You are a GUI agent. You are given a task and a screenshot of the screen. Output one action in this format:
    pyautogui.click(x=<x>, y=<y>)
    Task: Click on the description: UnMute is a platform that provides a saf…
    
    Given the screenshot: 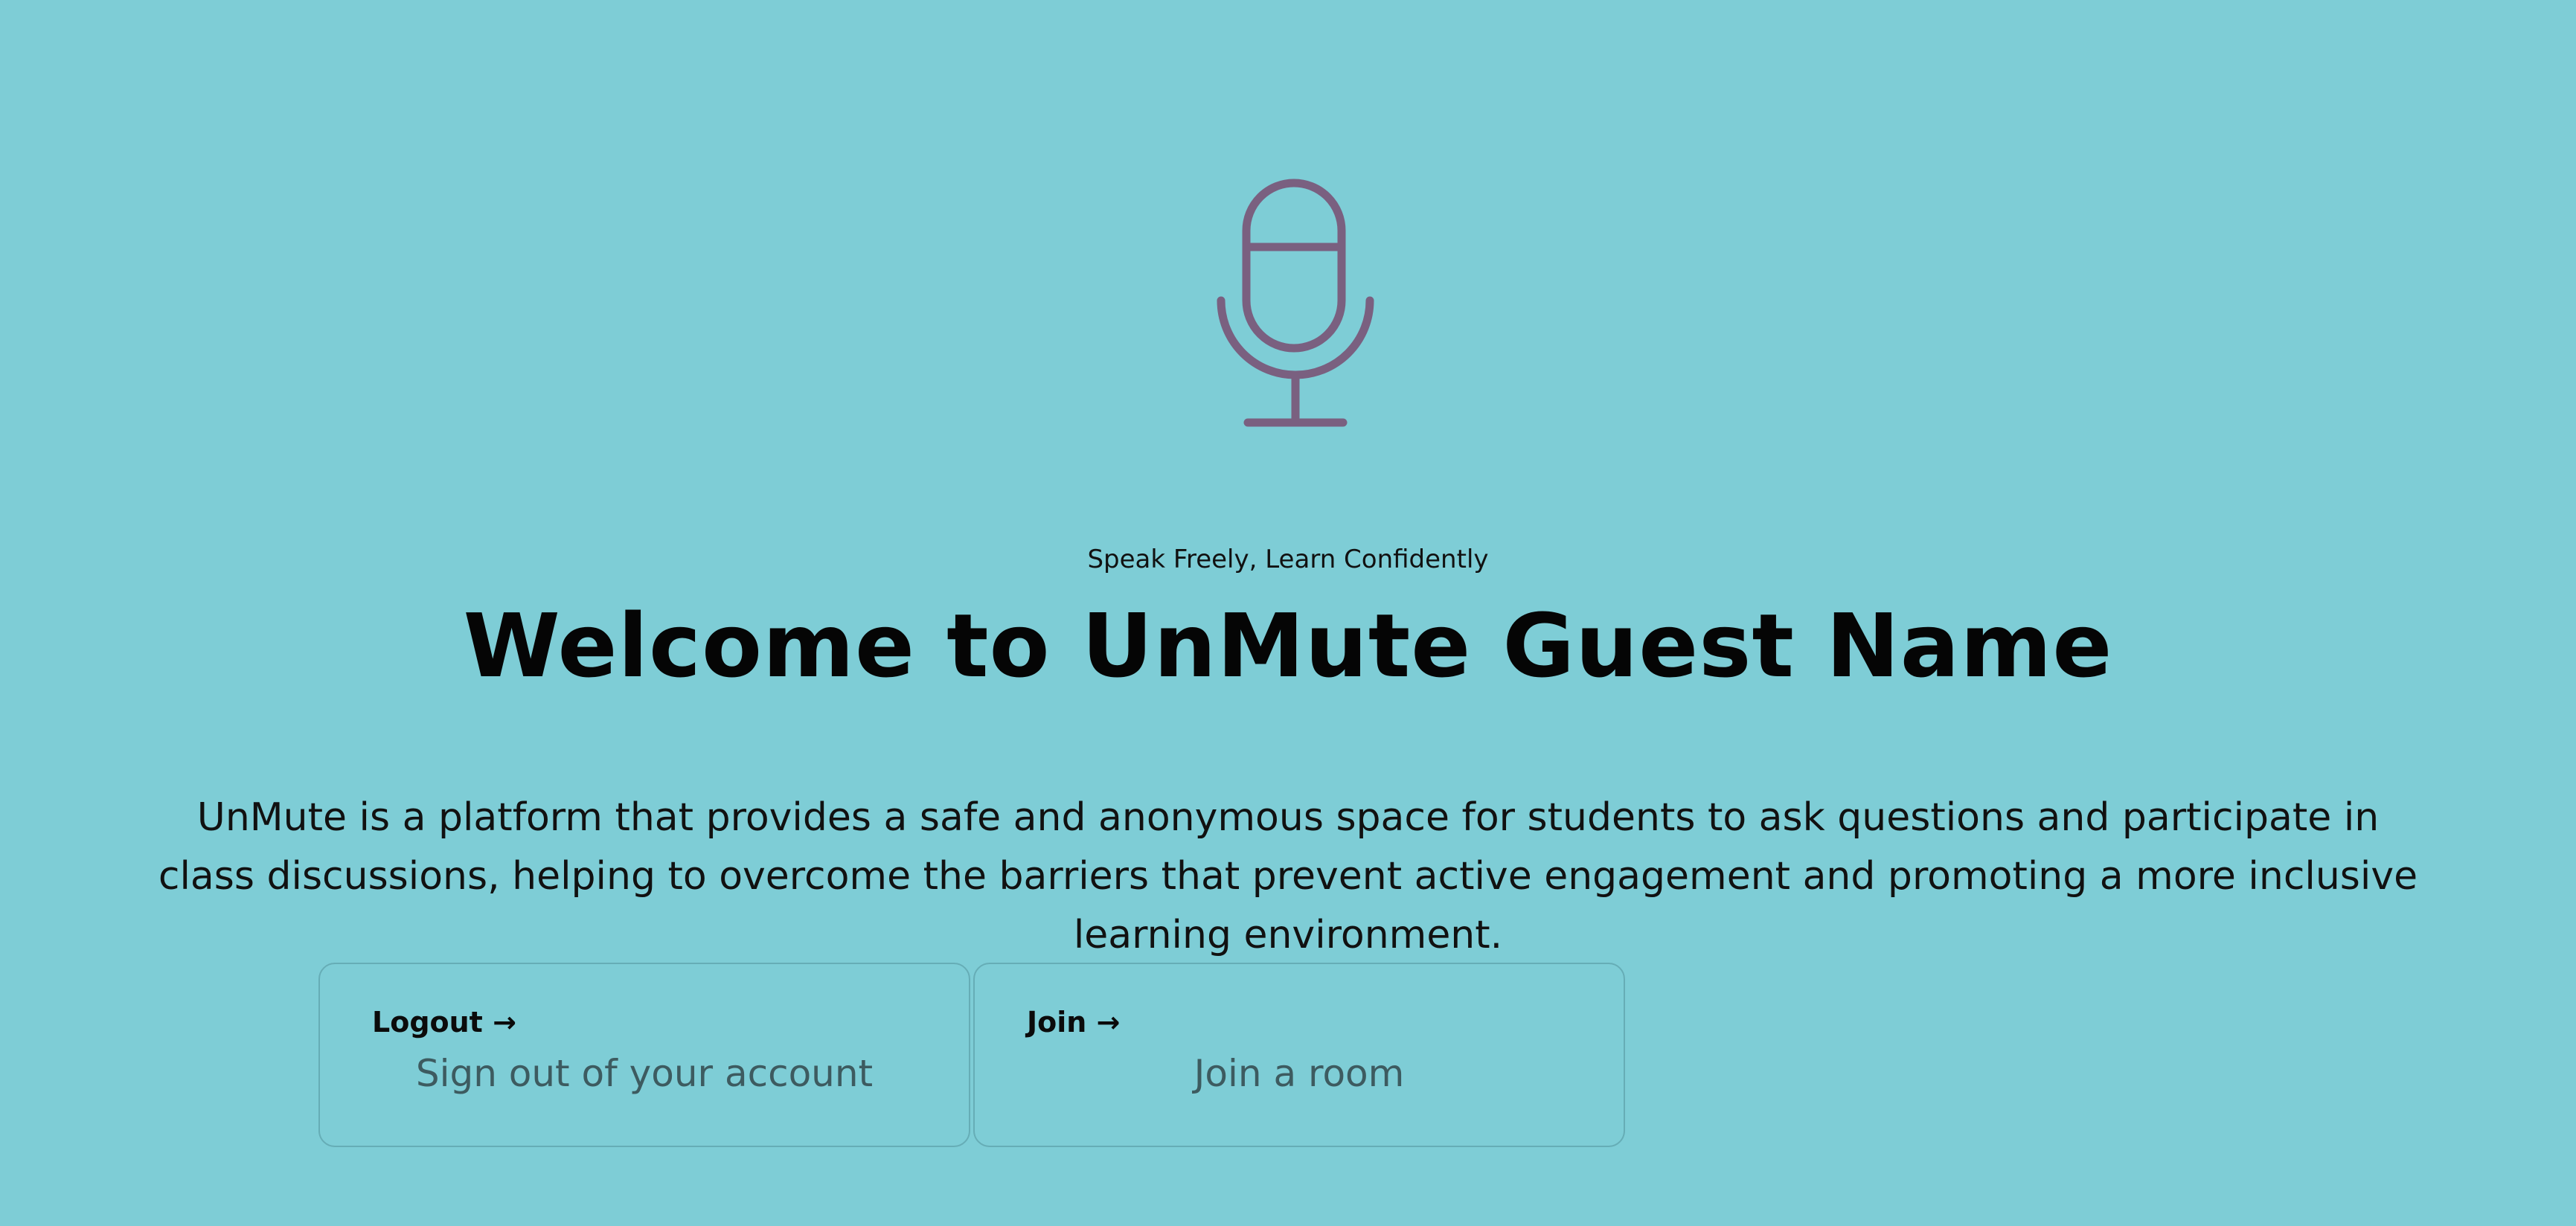 What is the action you would take?
    pyautogui.click(x=1288, y=876)
    